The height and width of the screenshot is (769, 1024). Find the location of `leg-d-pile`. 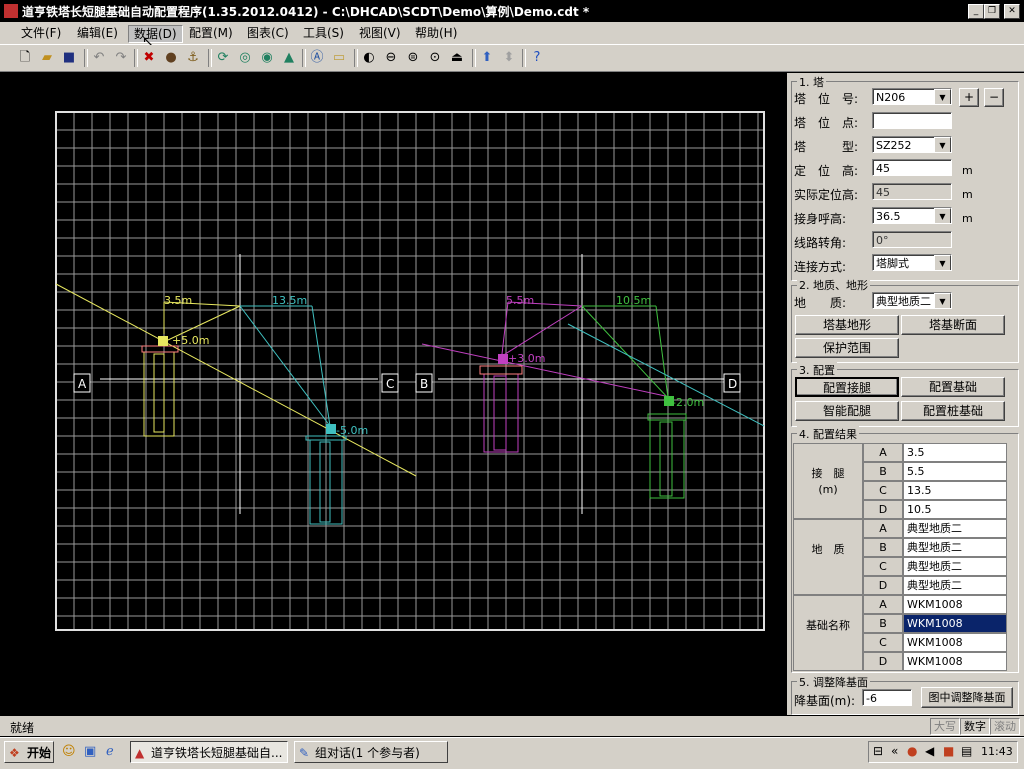

leg-d-pile is located at coordinates (666, 459).